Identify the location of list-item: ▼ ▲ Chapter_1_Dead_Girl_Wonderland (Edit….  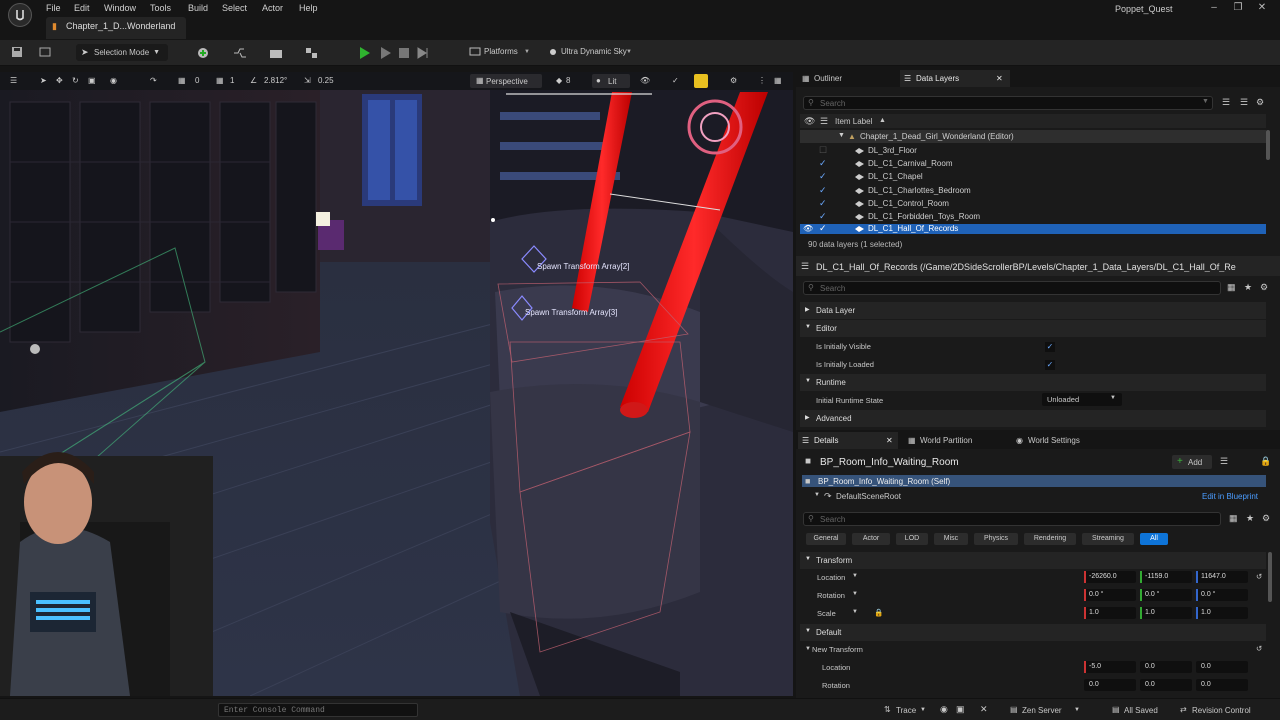
(1033, 136).